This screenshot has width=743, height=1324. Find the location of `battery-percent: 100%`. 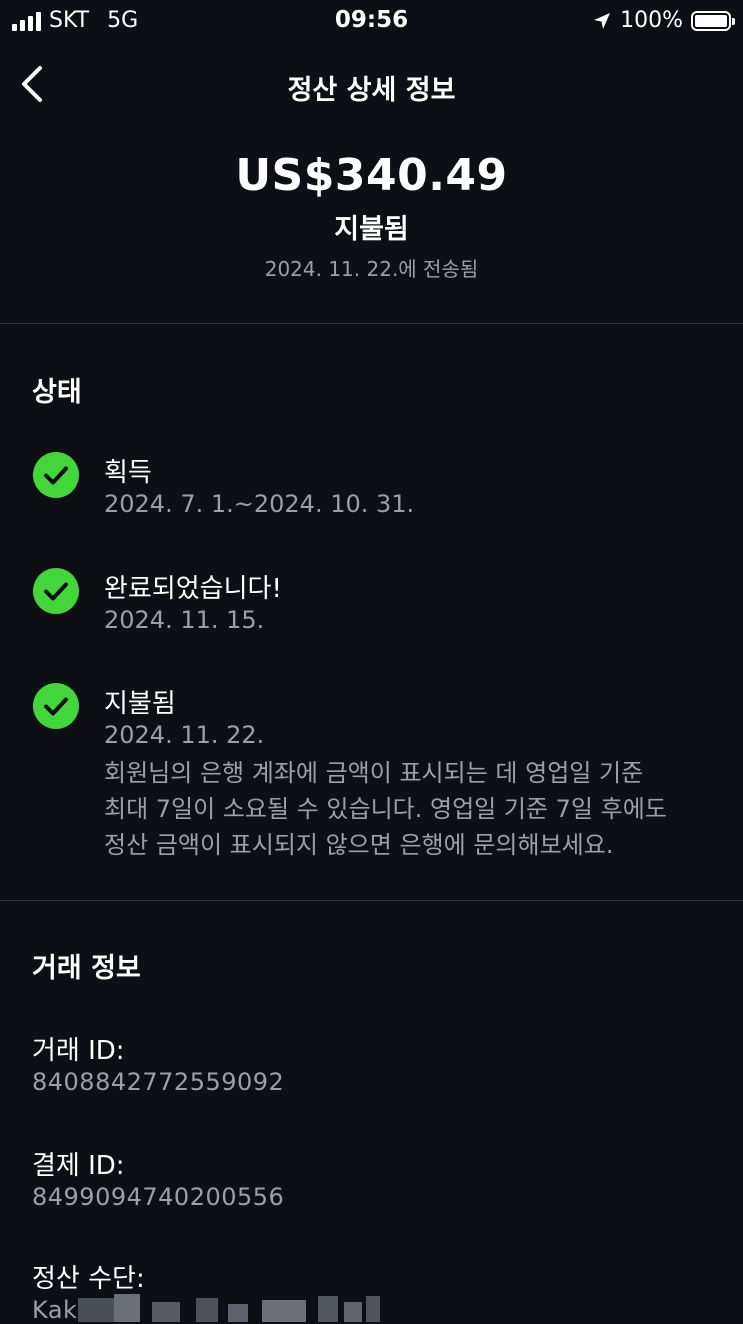

battery-percent: 100% is located at coordinates (651, 20).